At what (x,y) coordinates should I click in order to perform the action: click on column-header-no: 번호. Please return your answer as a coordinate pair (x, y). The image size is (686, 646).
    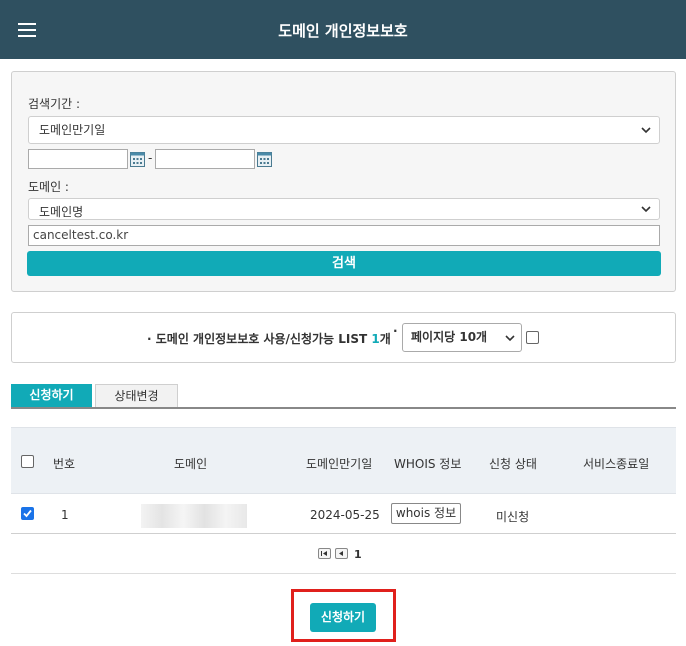
    Looking at the image, I should click on (64, 464).